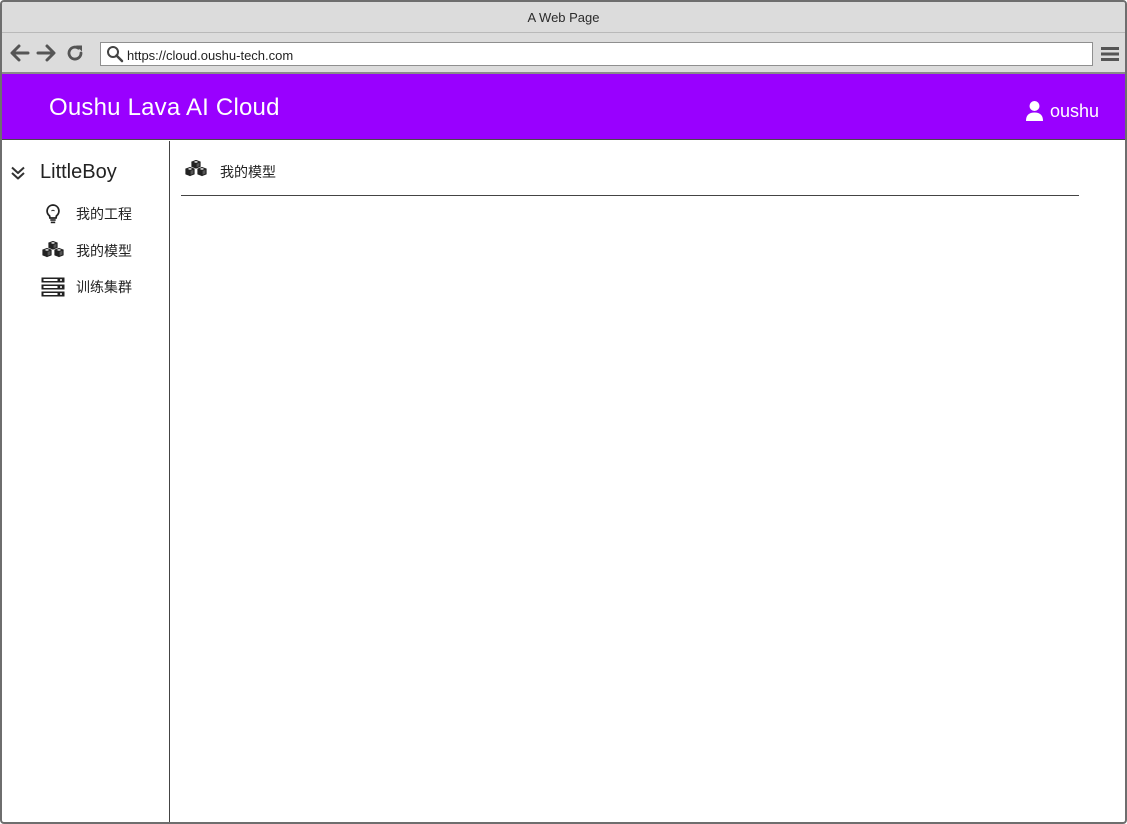  I want to click on sidebar-item-models: 我的模型, so click(86, 251).